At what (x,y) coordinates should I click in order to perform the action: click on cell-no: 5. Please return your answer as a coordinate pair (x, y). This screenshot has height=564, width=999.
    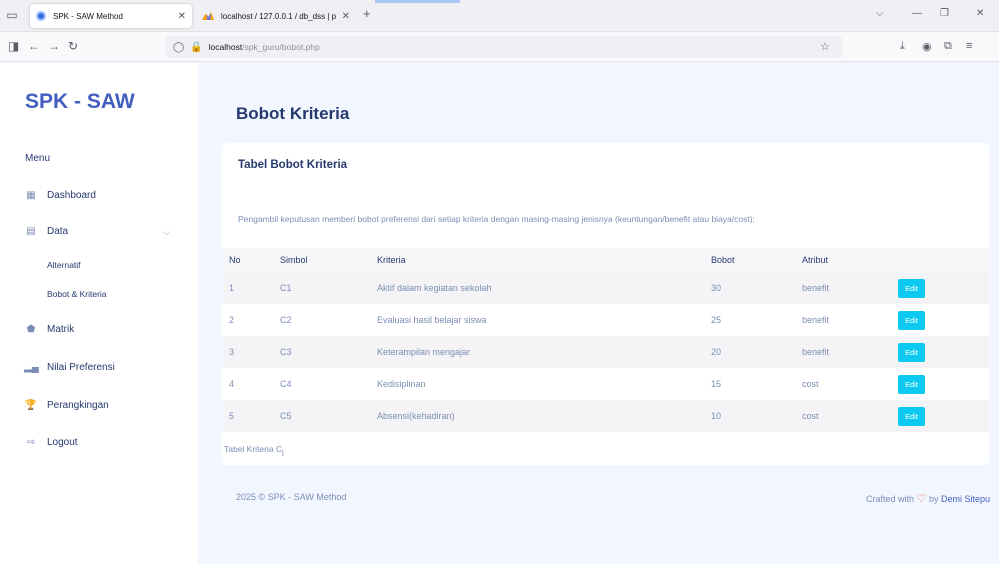
    Looking at the image, I should click on (232, 416).